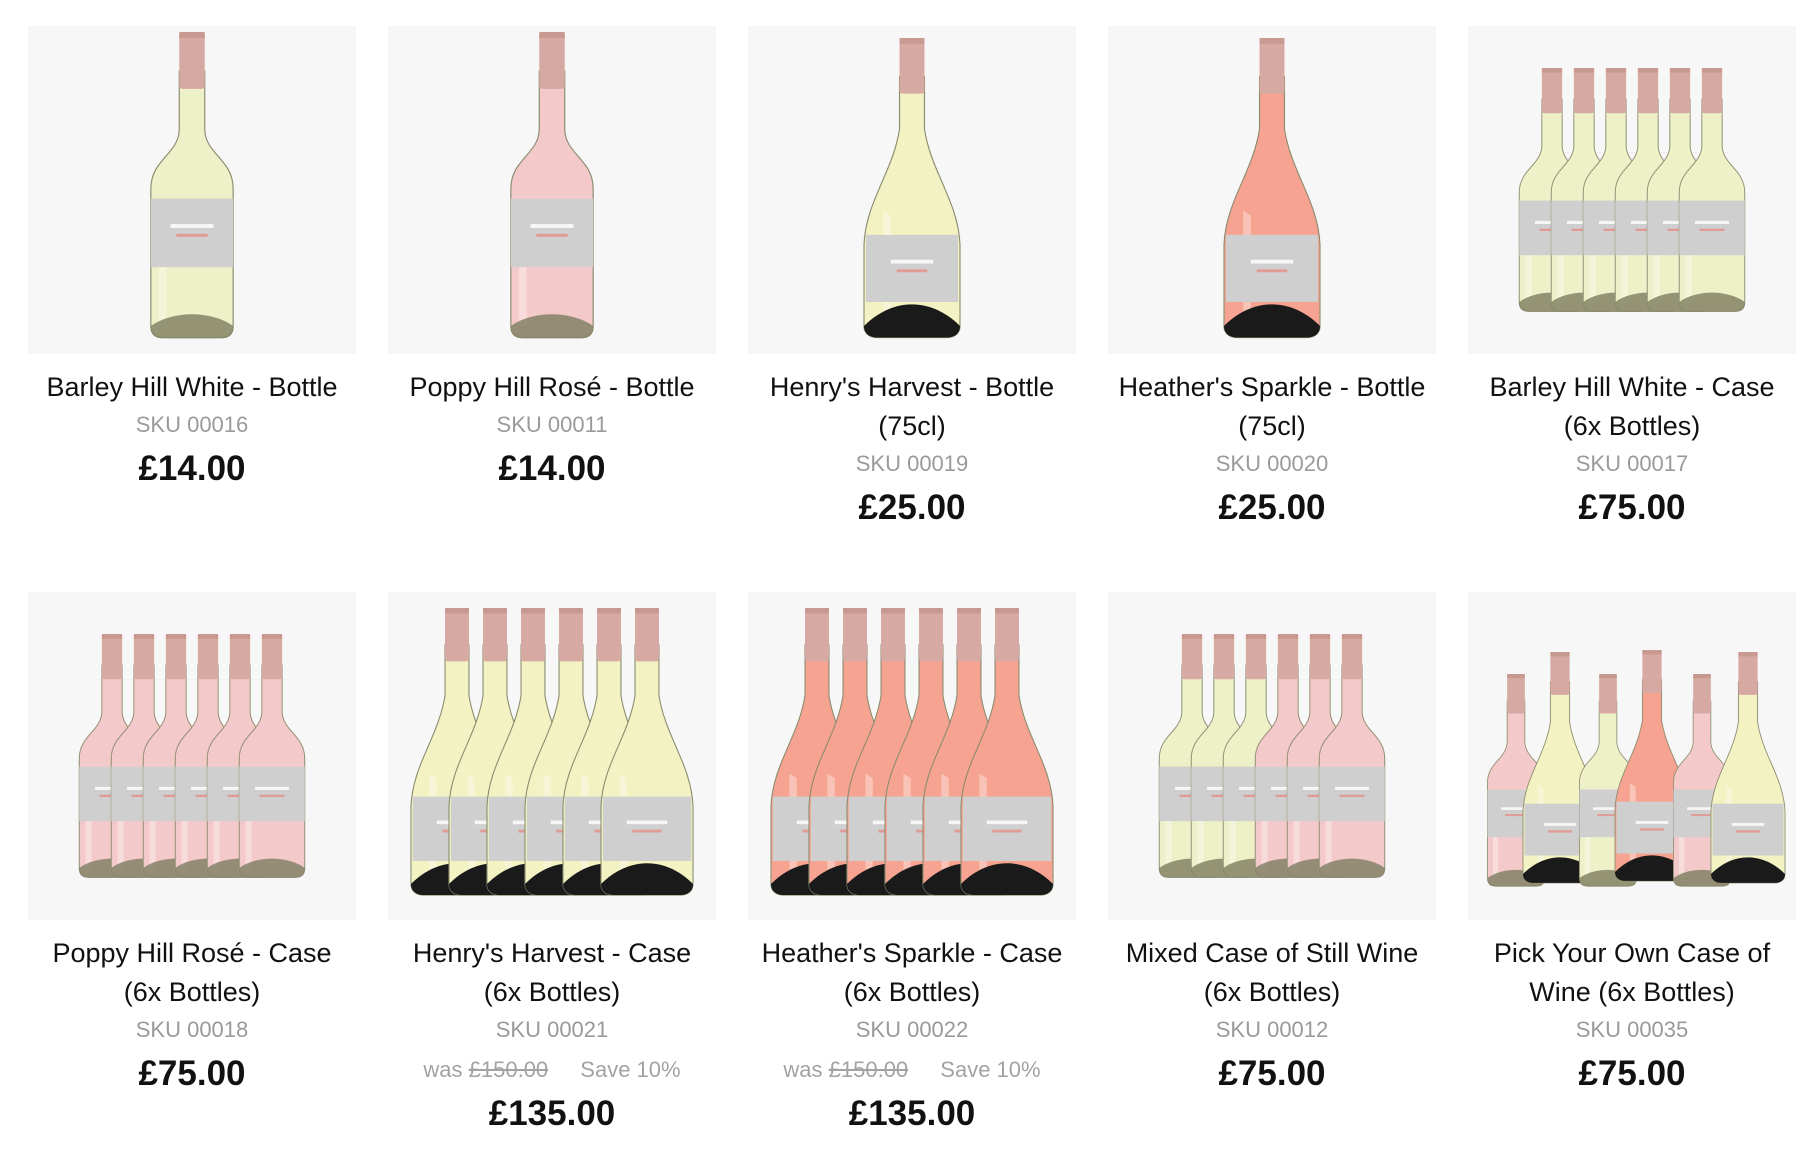  What do you see at coordinates (1632, 1029) in the screenshot?
I see `product-sku: SKU 00035` at bounding box center [1632, 1029].